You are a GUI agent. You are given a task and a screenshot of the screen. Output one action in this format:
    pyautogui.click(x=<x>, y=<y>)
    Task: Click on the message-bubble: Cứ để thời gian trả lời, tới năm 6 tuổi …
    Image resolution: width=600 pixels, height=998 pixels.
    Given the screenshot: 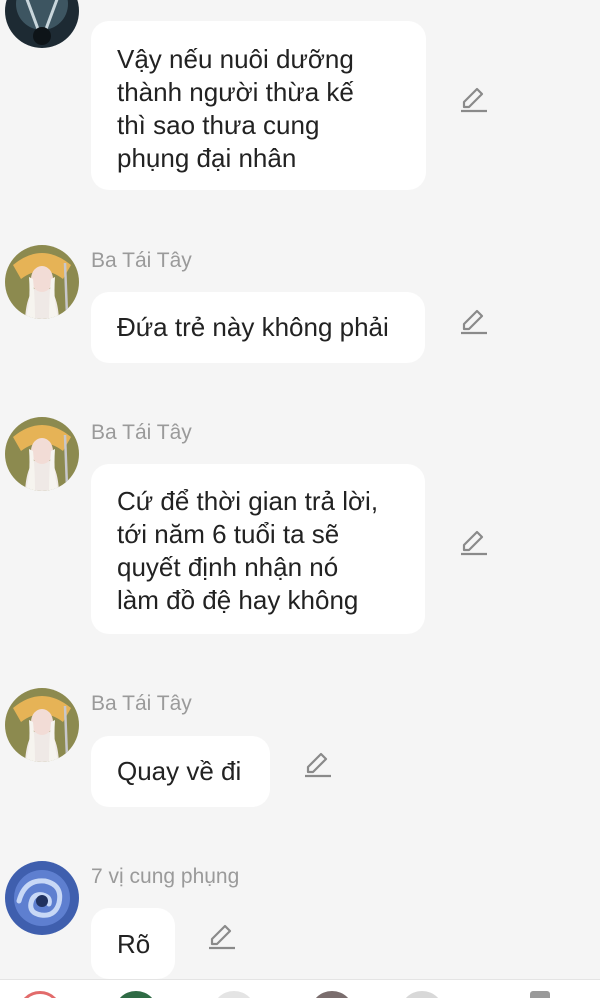 What is the action you would take?
    pyautogui.click(x=258, y=549)
    